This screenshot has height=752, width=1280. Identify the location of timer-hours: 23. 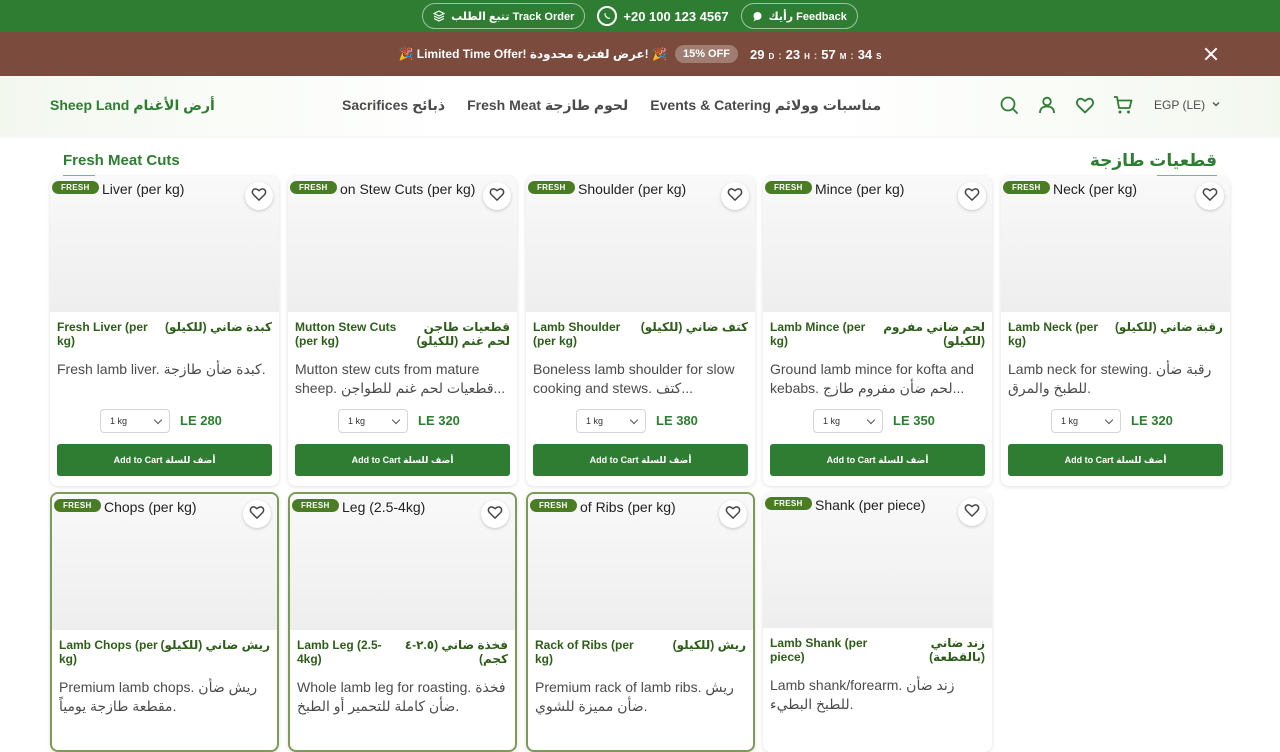
(793, 54).